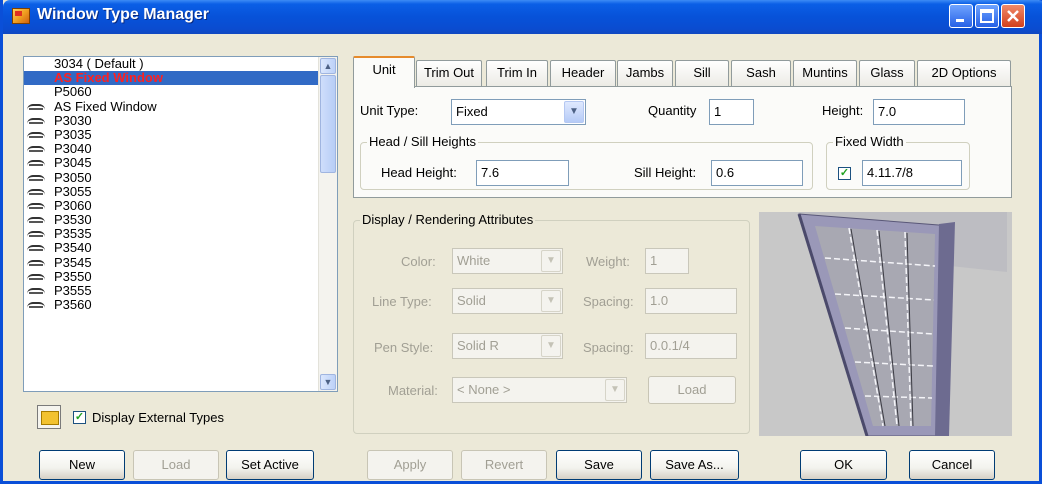  Describe the element at coordinates (825, 73) in the screenshot. I see `tab-muntins: Muntins` at that location.